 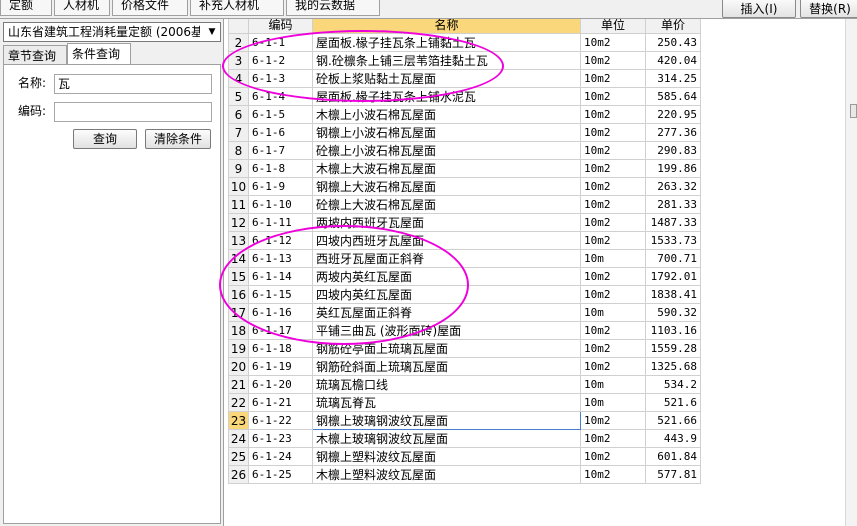 What do you see at coordinates (851, 272) in the screenshot?
I see `vertical-scrollbar` at bounding box center [851, 272].